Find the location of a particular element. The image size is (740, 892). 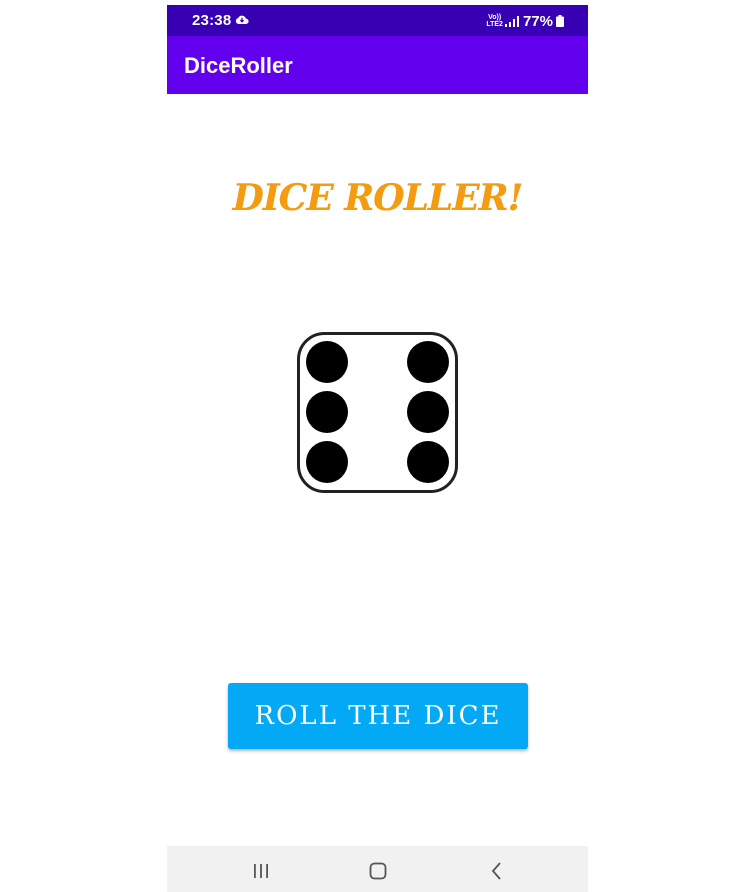

home-icon is located at coordinates (378, 871).